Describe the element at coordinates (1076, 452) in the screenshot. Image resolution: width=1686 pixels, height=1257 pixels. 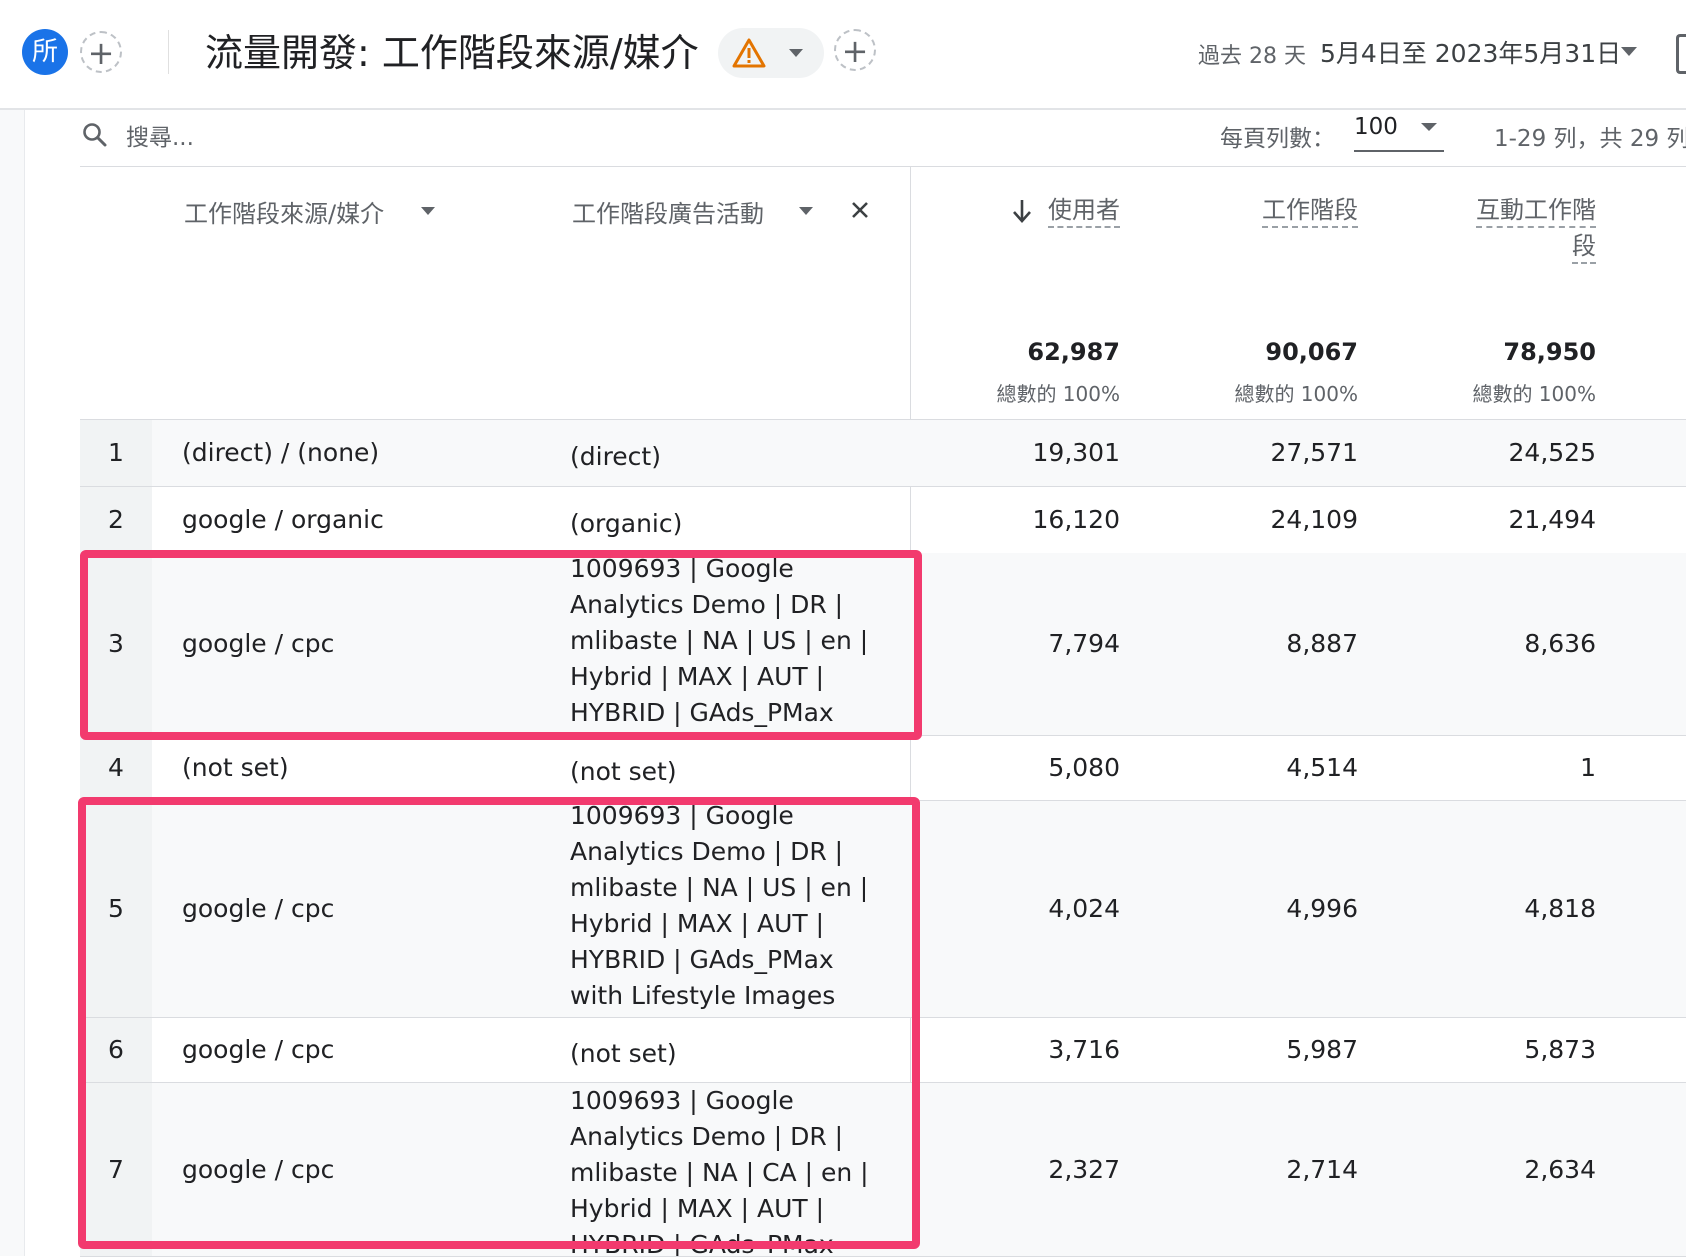
I see `users-value: 19,301` at that location.